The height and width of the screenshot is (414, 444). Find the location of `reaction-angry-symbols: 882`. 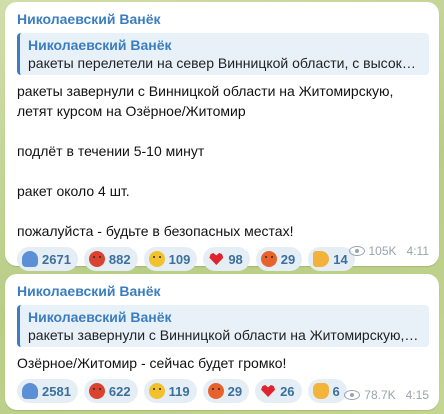

reaction-angry-symbols: 882 is located at coordinates (110, 259).